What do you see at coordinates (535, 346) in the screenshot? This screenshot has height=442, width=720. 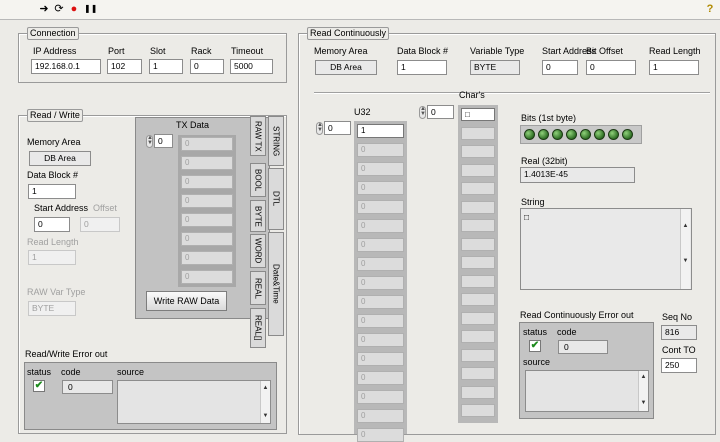 I see `rc-status-checkbox: ✔` at bounding box center [535, 346].